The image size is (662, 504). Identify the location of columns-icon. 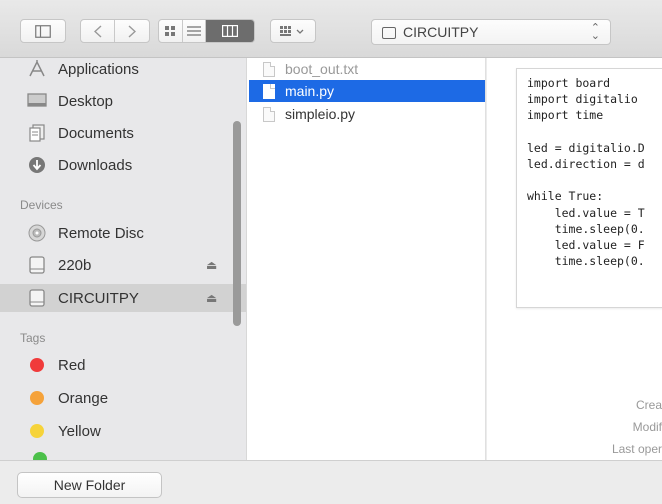
(230, 31).